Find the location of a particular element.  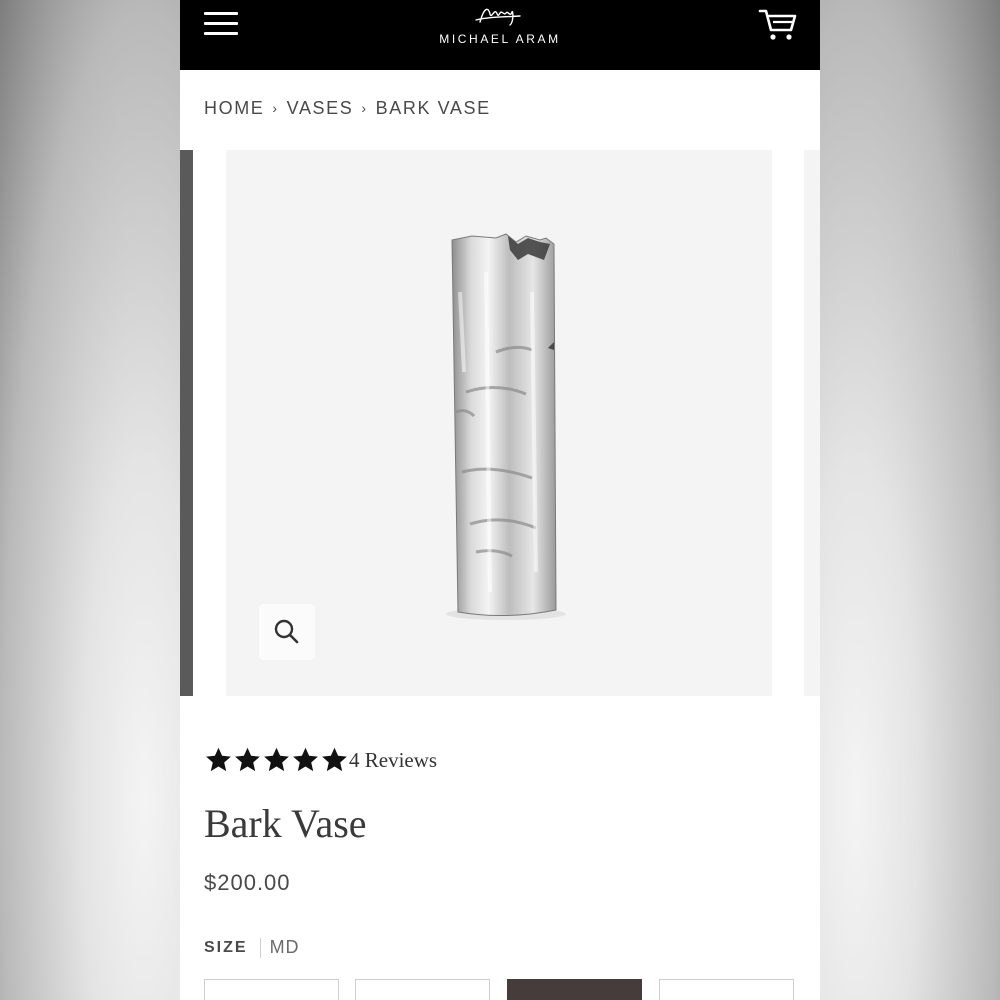

top-navigation-bar: MICHAEL ARAM is located at coordinates (500, 35).